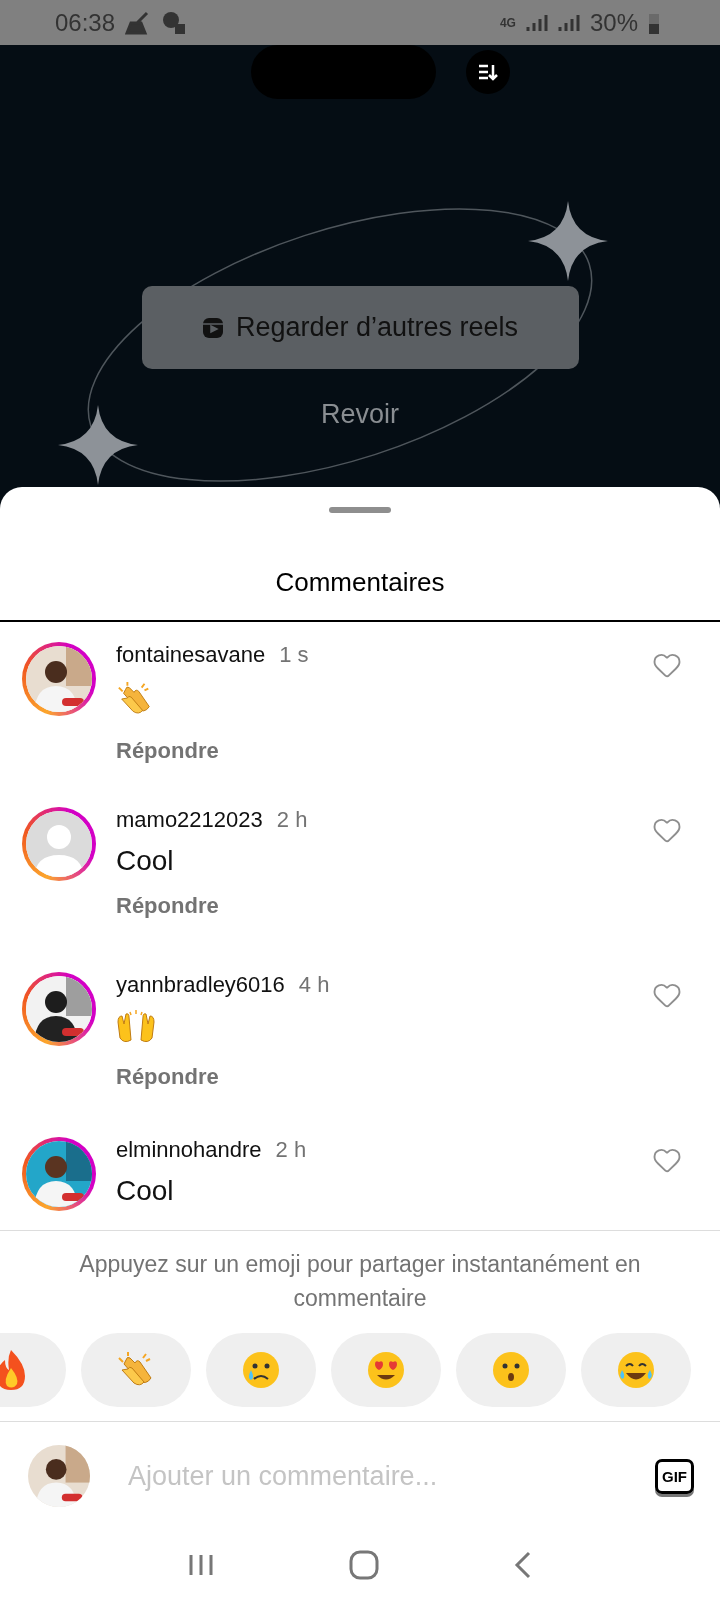 Image resolution: width=720 pixels, height=1600 pixels. What do you see at coordinates (212, 327) in the screenshot?
I see `reels-icon` at bounding box center [212, 327].